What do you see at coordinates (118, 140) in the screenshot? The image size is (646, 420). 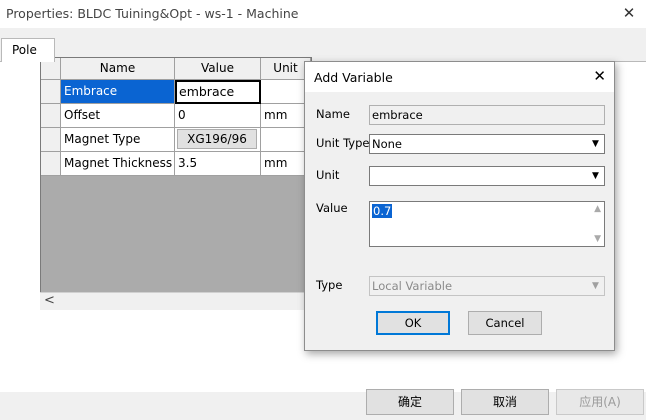 I see `table-row-name-cell: Magnet Type` at bounding box center [118, 140].